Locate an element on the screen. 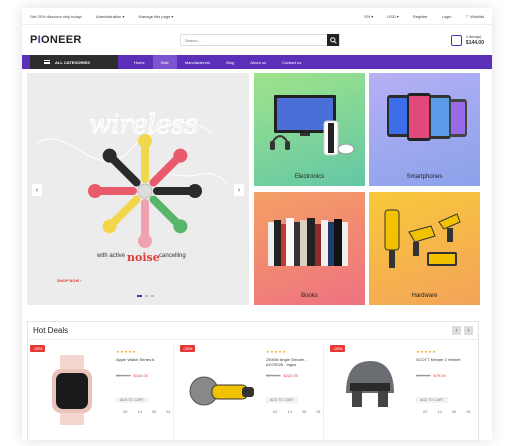  all-categories-button: ALL CATEGORIES is located at coordinates (74, 62).